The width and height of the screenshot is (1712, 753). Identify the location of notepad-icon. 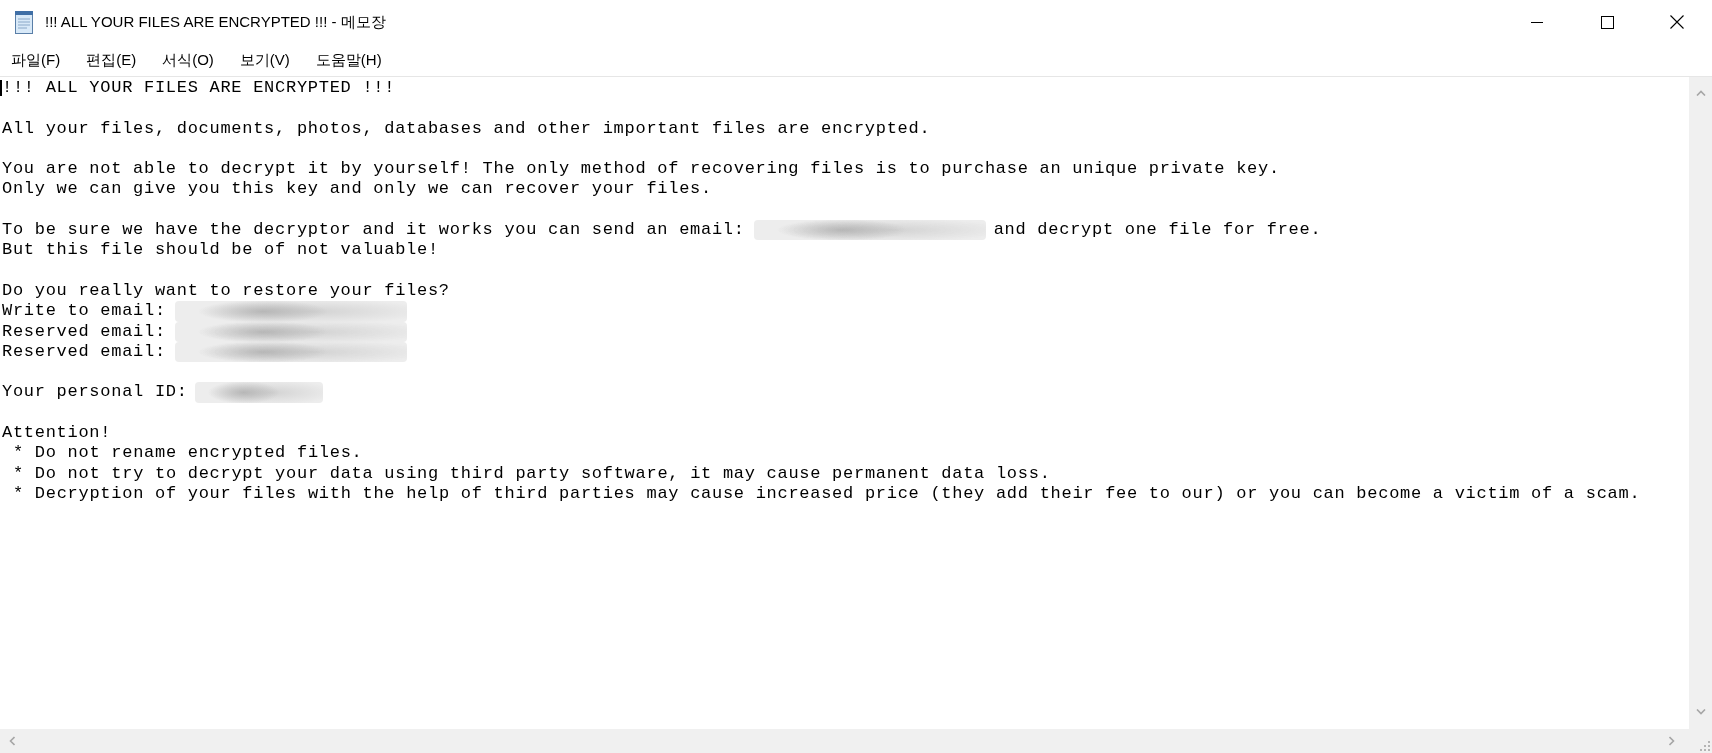
(24, 22).